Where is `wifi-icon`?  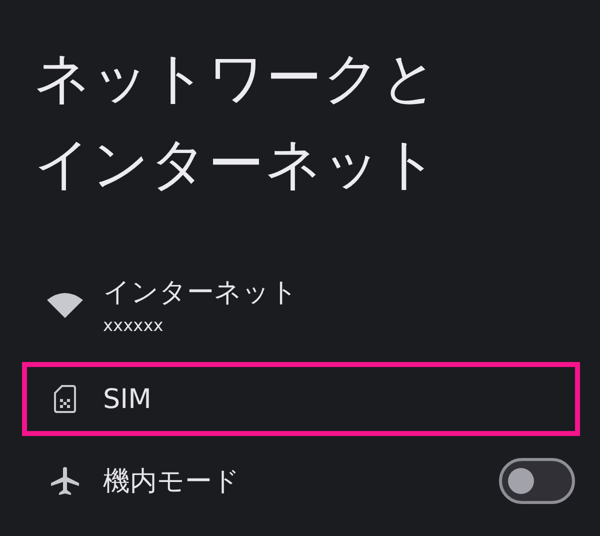
wifi-icon is located at coordinates (65, 305).